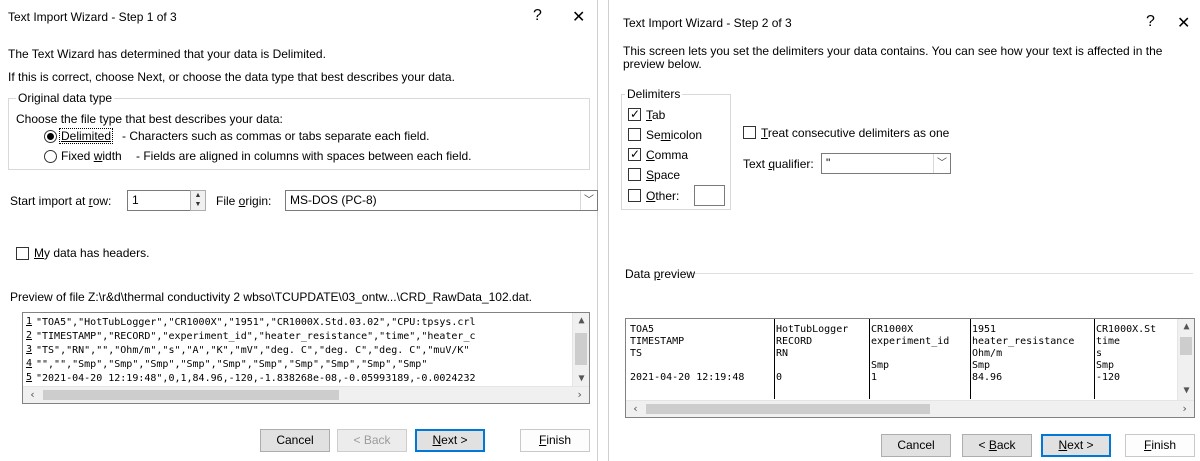 The image size is (1200, 461). Describe the element at coordinates (634, 195) in the screenshot. I see `other-checkbox` at that location.